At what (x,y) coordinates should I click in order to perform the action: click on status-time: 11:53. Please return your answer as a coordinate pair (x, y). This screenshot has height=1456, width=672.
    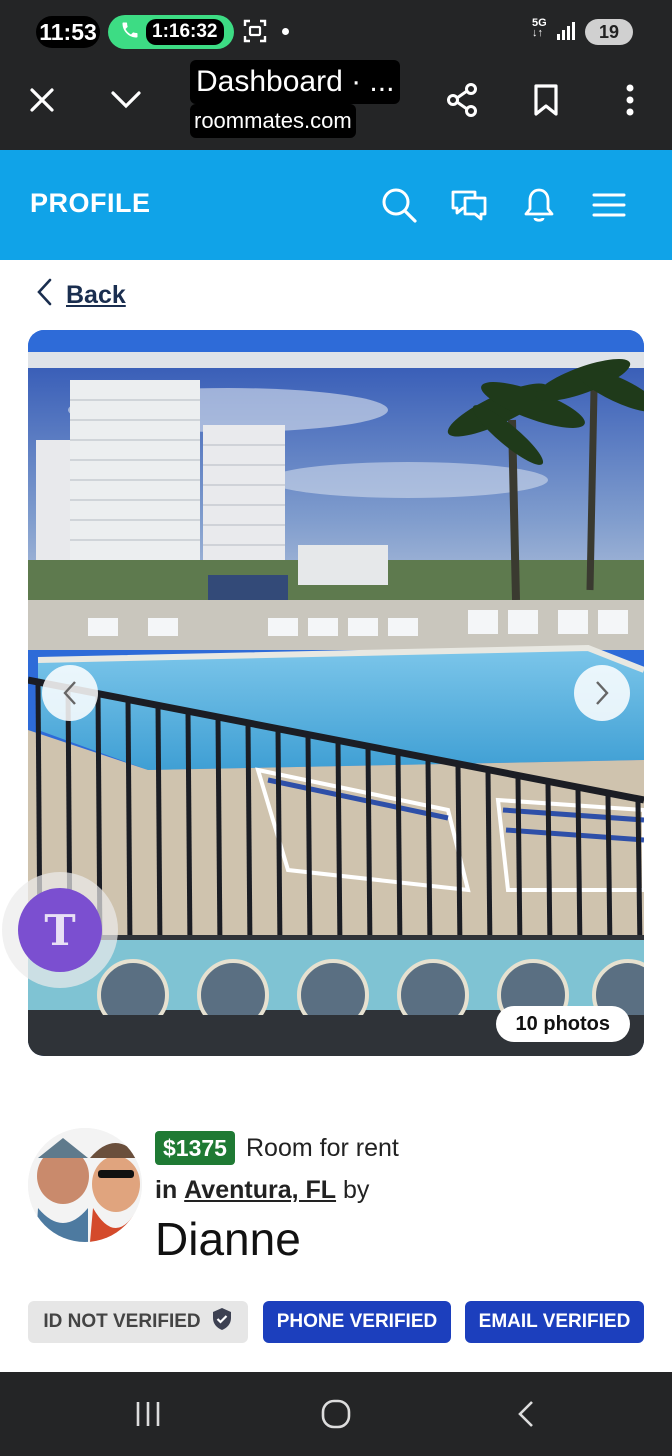
    Looking at the image, I should click on (68, 32).